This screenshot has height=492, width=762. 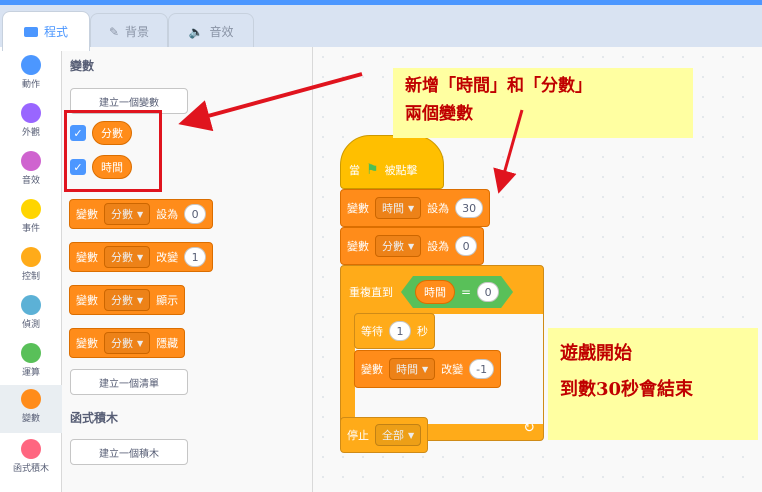 What do you see at coordinates (31, 409) in the screenshot?
I see `category-variables: 變數` at bounding box center [31, 409].